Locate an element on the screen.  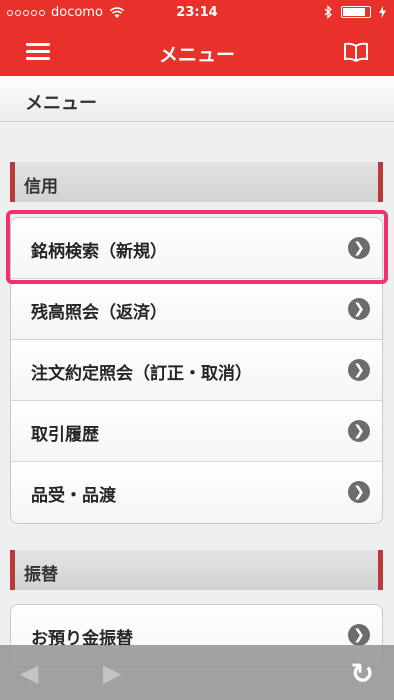
page-header: メニュー is located at coordinates (197, 99).